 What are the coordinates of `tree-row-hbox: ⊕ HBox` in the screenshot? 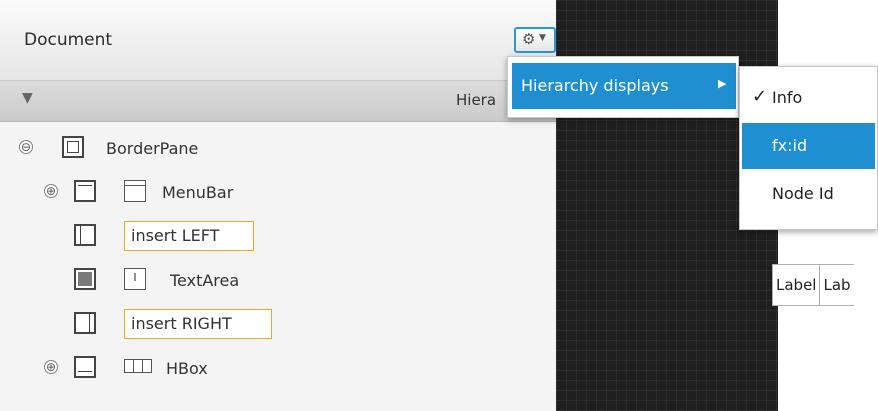 It's located at (278, 369).